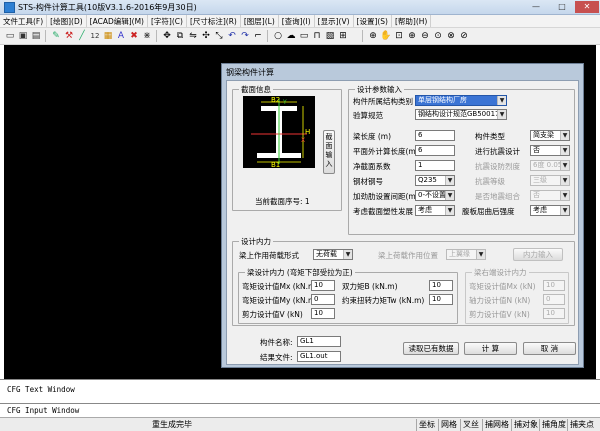  What do you see at coordinates (108, 36) in the screenshot?
I see `grid-icon: ▦` at bounding box center [108, 36].